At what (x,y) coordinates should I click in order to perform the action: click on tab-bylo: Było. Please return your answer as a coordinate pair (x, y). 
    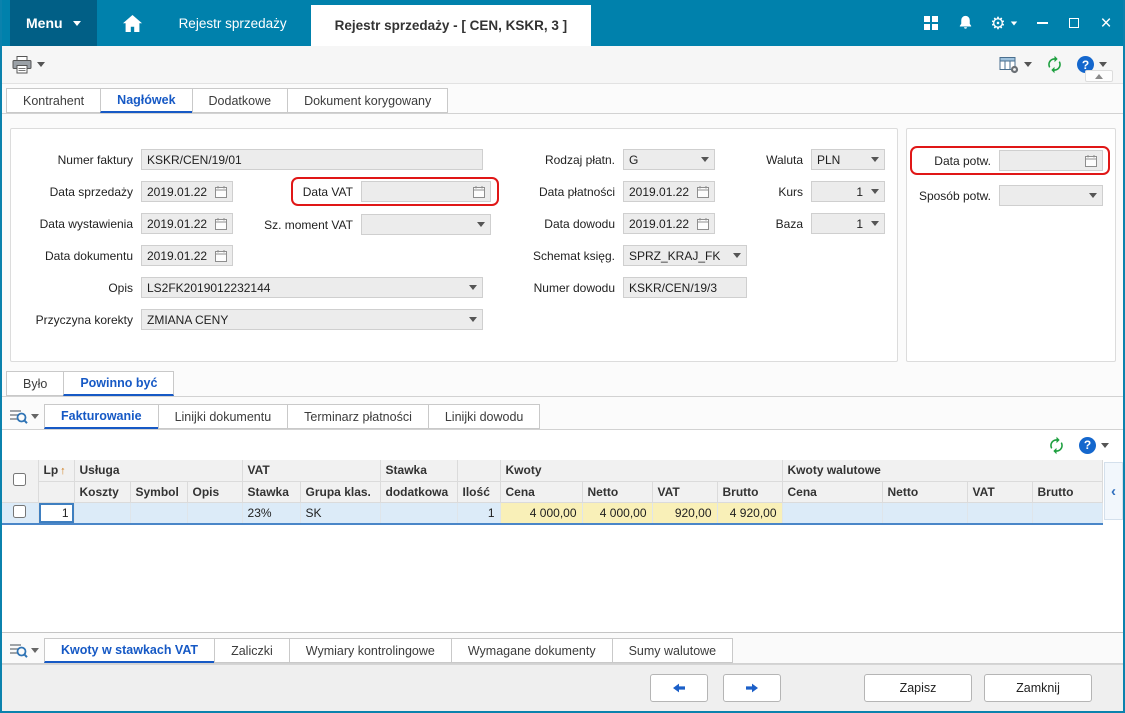
    Looking at the image, I should click on (35, 383).